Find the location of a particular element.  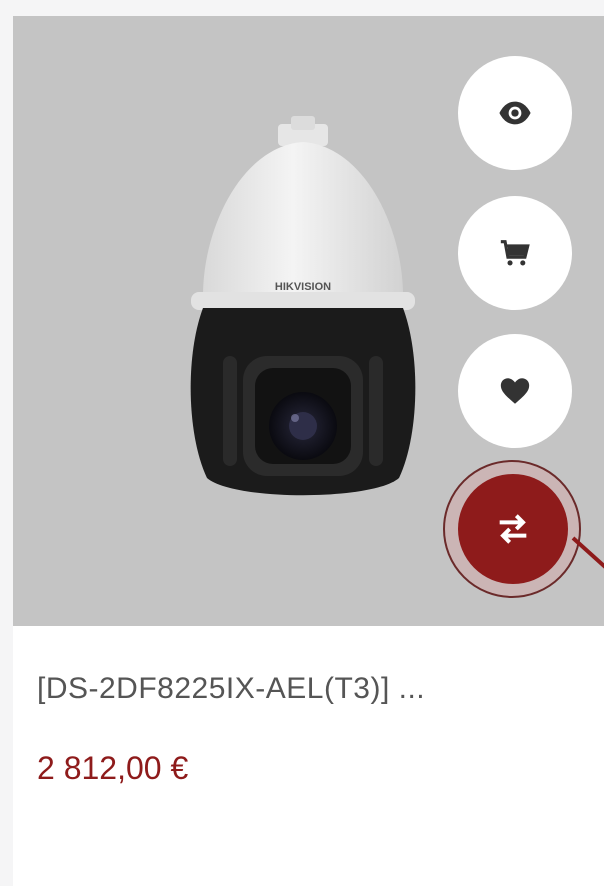

compare-button is located at coordinates (513, 529).